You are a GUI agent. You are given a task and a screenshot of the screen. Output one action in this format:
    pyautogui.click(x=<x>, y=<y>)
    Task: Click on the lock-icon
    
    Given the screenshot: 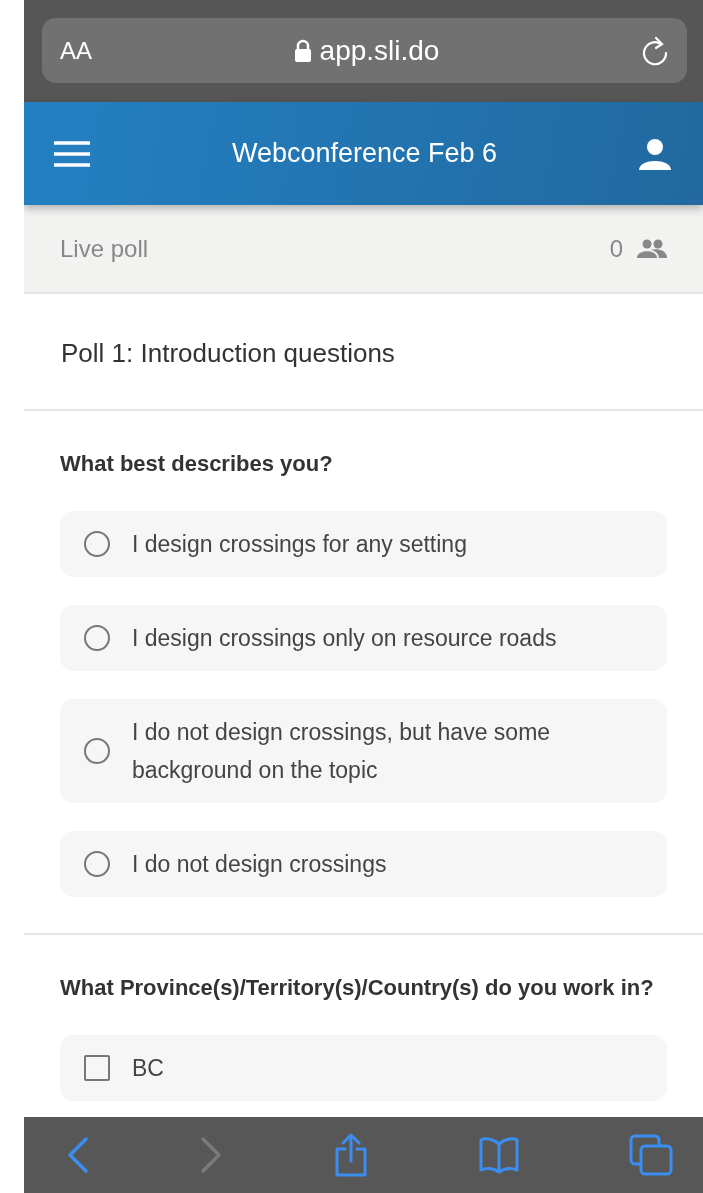 What is the action you would take?
    pyautogui.click(x=302, y=50)
    